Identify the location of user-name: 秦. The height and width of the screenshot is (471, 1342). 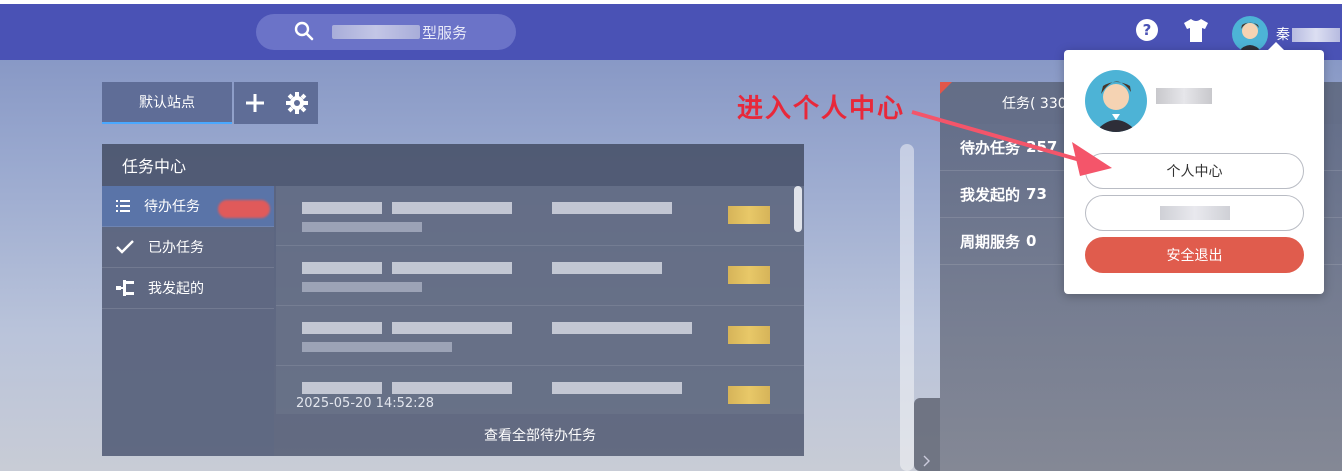
(1308, 34).